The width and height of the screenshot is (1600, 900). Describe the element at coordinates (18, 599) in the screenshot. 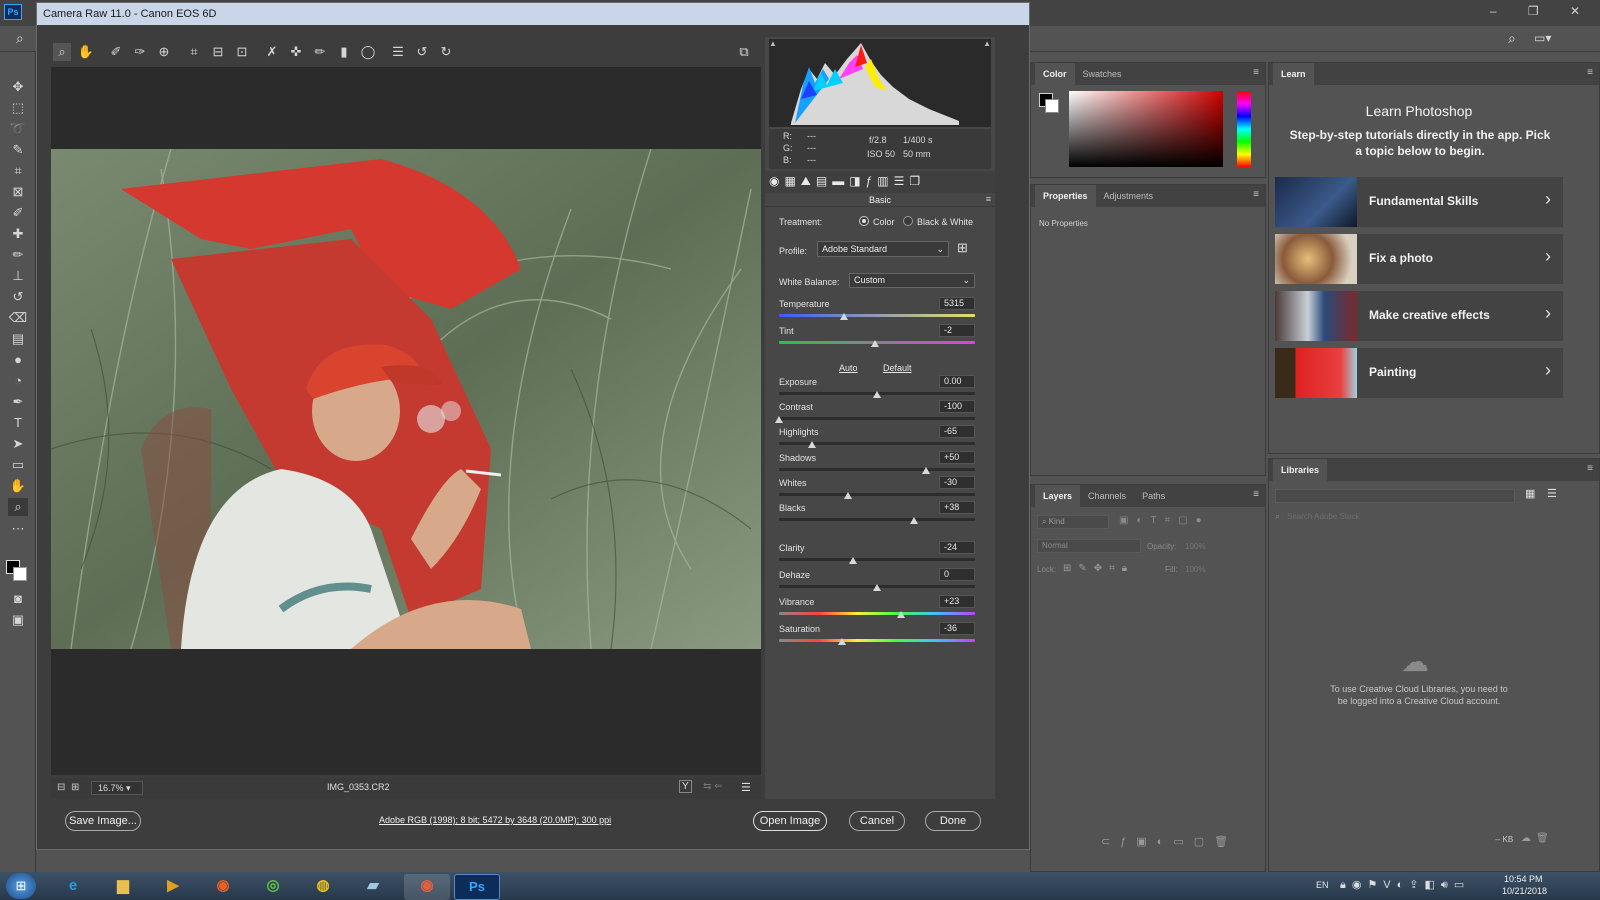

I see `quick-mask-icon: ◙` at that location.